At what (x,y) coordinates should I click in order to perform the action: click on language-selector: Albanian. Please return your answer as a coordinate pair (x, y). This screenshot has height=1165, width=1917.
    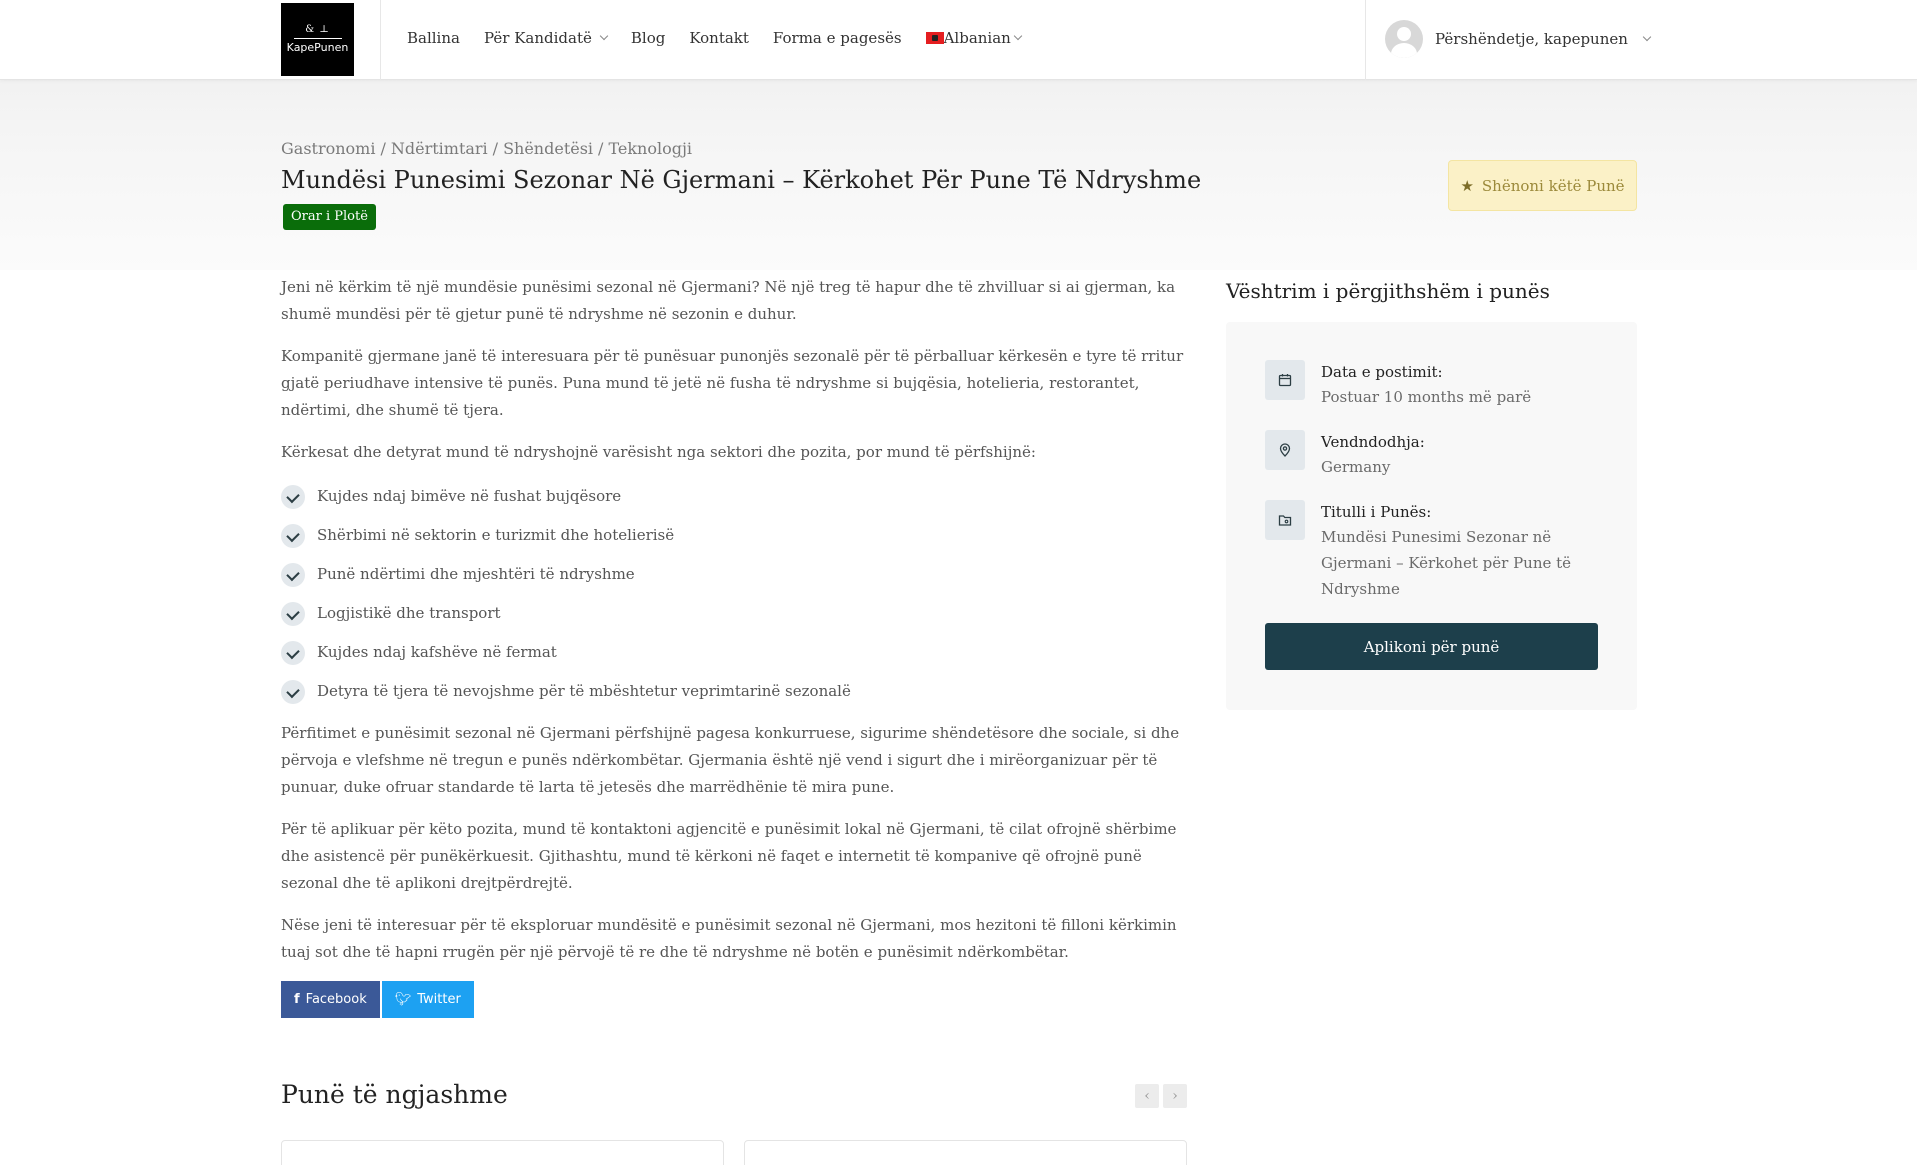
    Looking at the image, I should click on (974, 38).